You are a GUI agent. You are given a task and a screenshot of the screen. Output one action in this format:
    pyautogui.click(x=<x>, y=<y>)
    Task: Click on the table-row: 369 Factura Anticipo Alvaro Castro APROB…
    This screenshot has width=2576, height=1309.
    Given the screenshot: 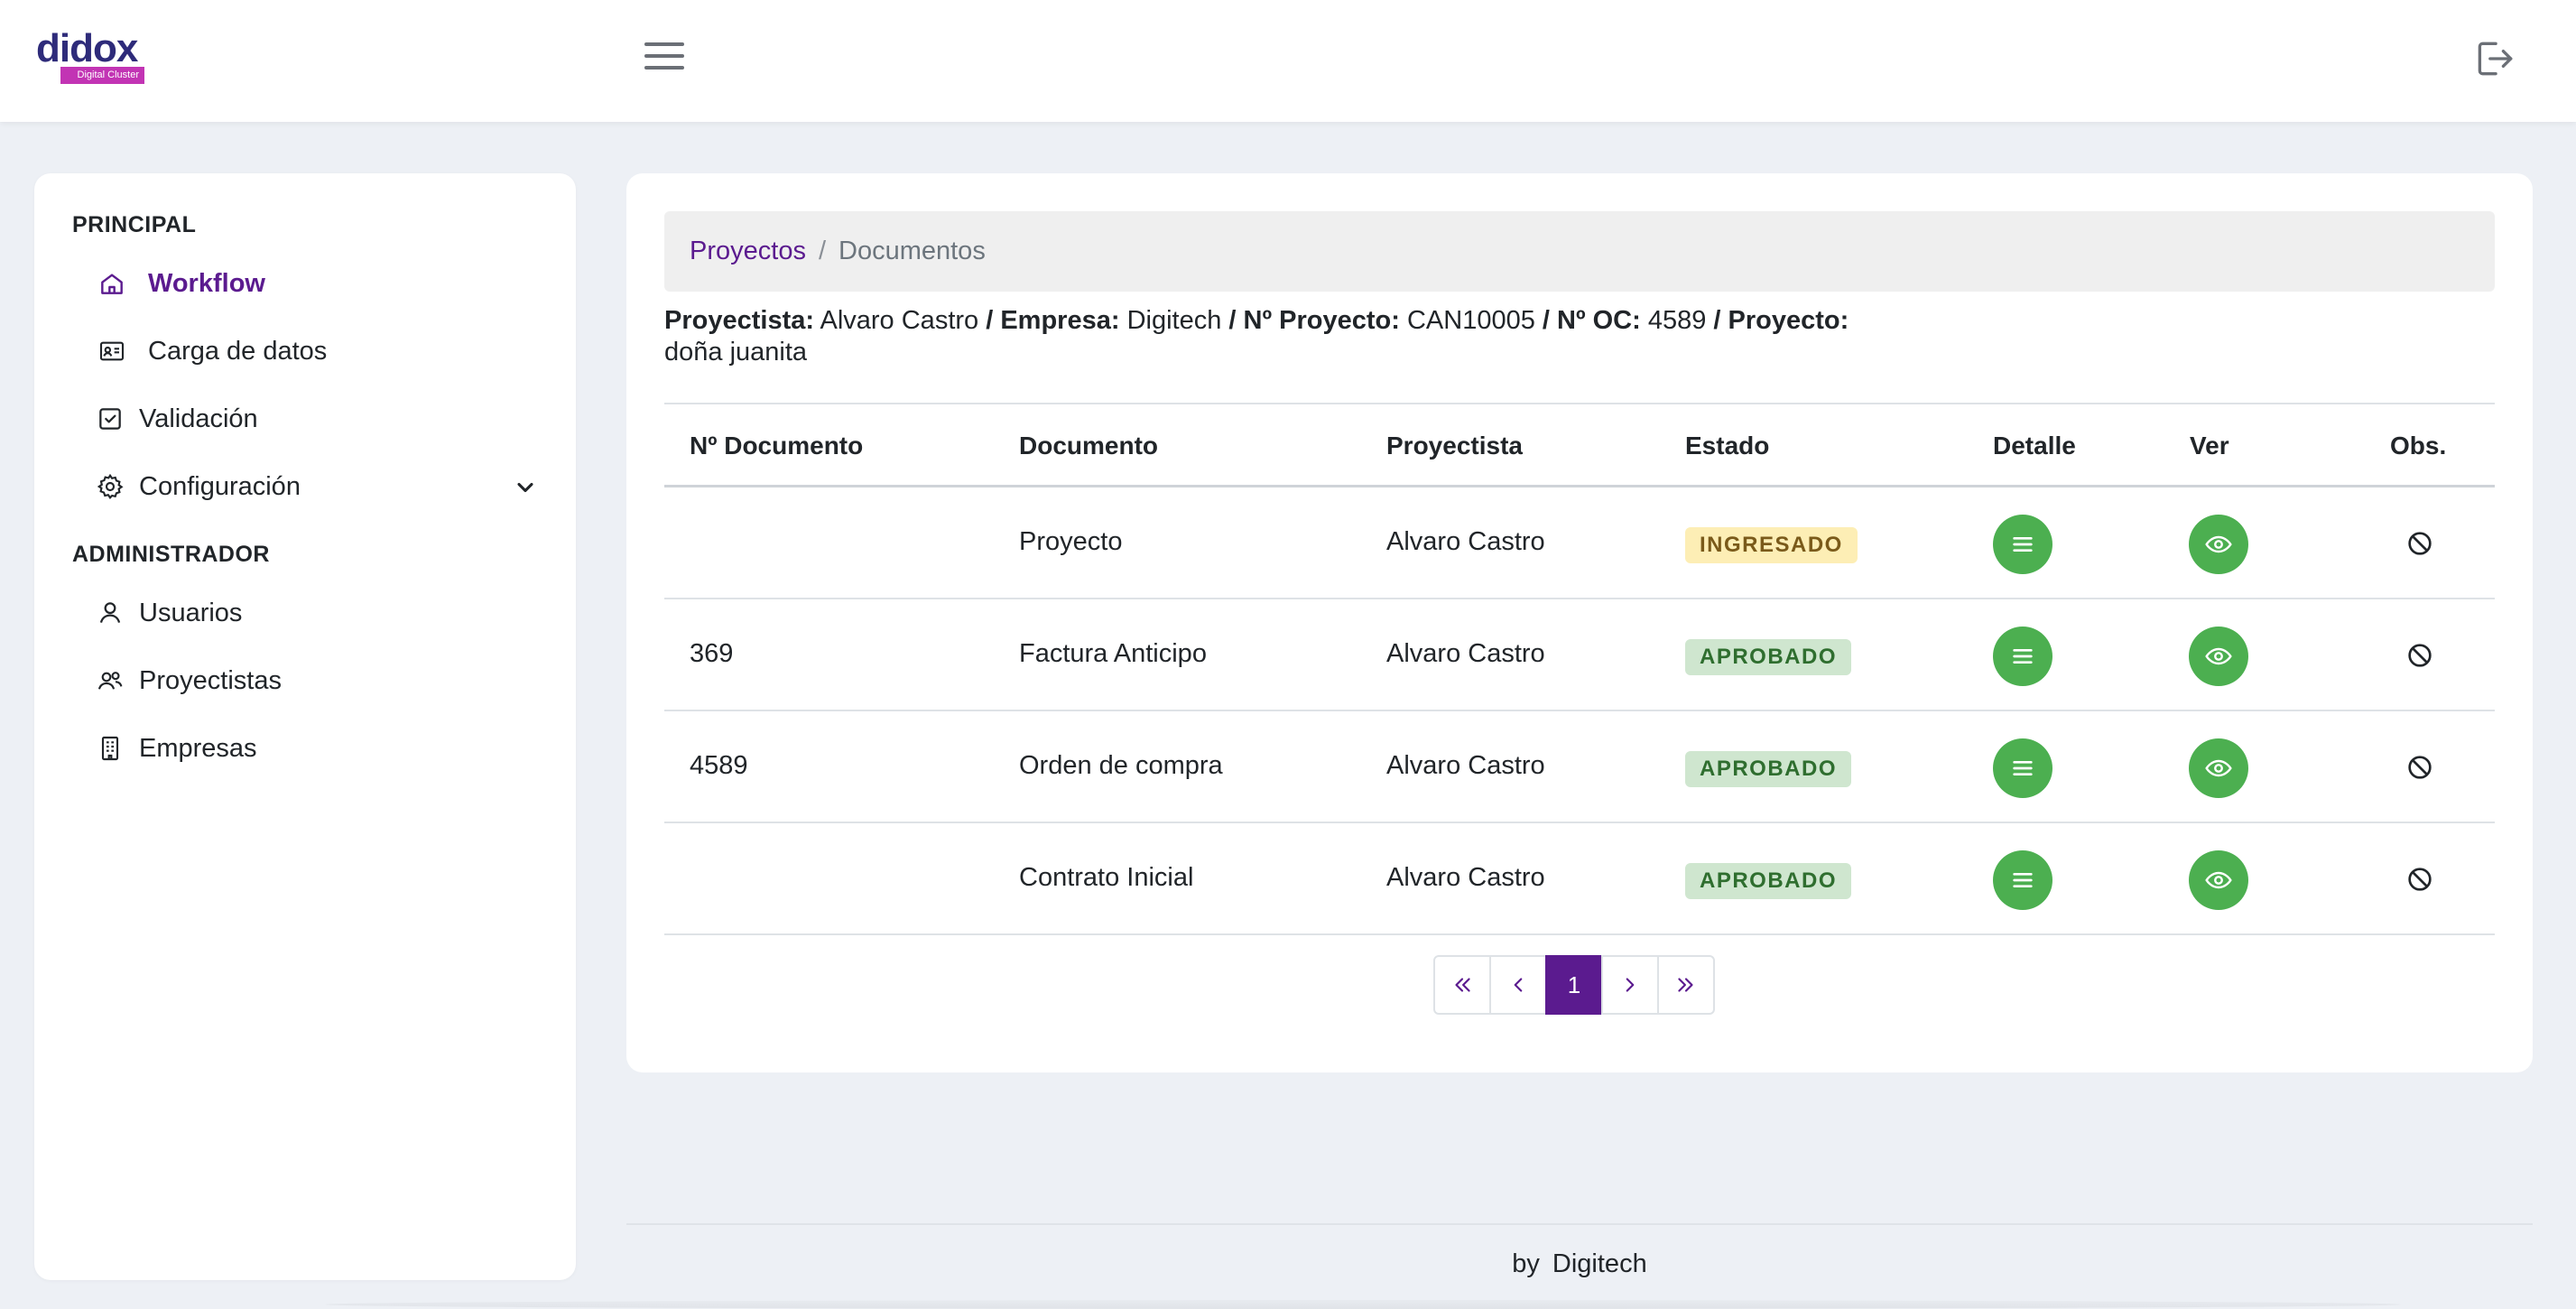 What is the action you would take?
    pyautogui.click(x=1579, y=655)
    